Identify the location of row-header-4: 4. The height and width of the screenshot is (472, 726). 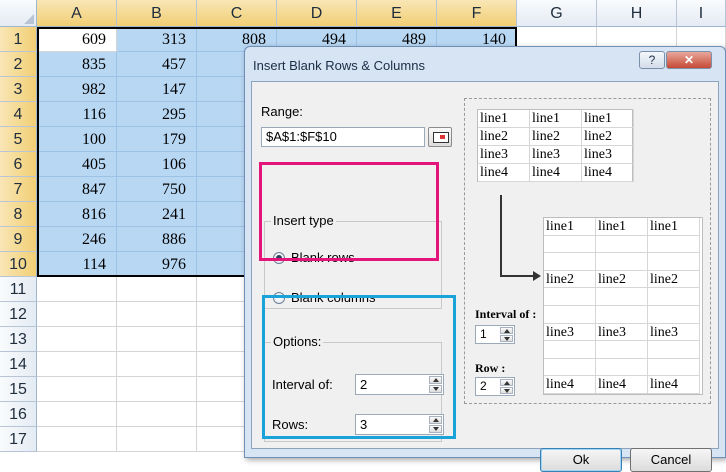
(18, 114).